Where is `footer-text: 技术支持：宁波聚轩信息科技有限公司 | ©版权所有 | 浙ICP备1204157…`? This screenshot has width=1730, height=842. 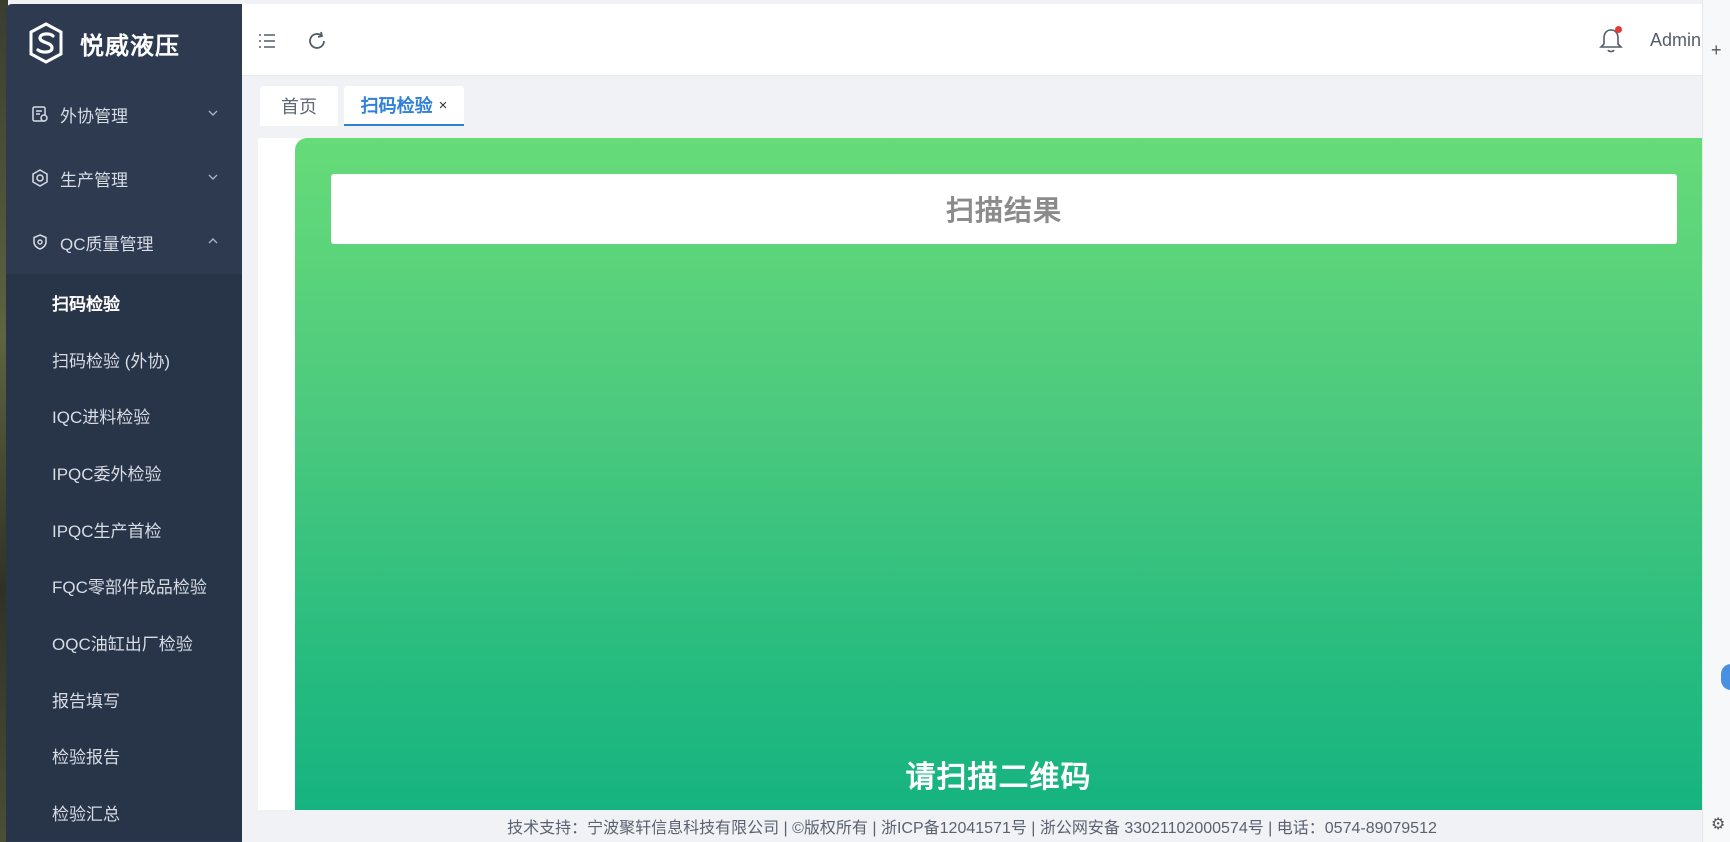
footer-text: 技术支持：宁波聚轩信息科技有限公司 | ©版权所有 | 浙ICP备1204157… is located at coordinates (972, 828).